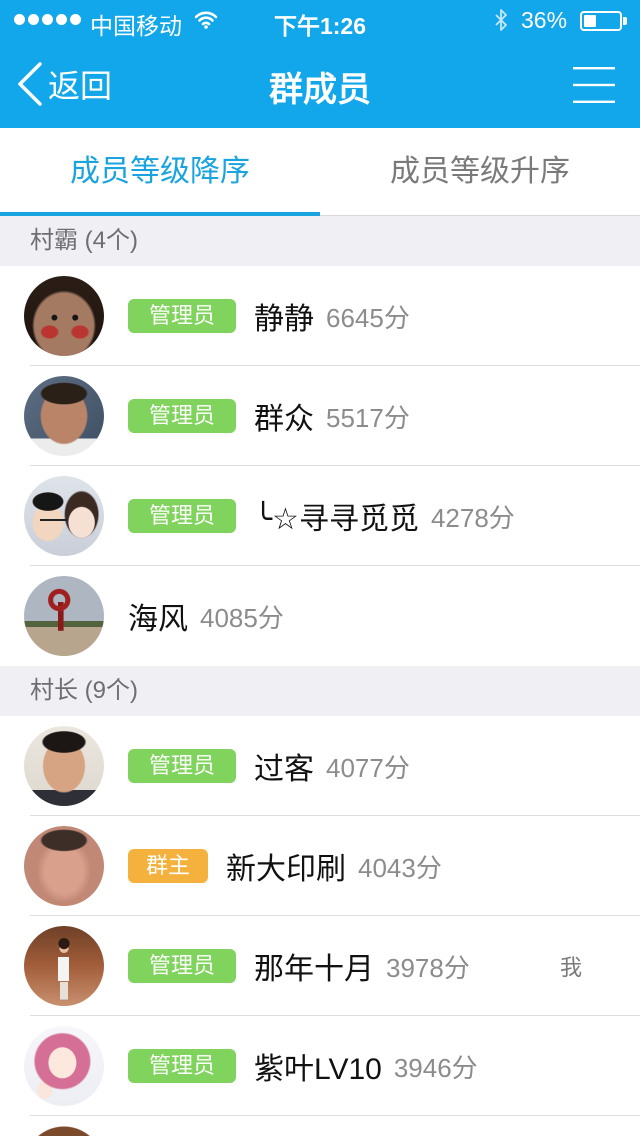 The width and height of the screenshot is (640, 1136). What do you see at coordinates (571, 967) in the screenshot?
I see `self-tag: 我` at bounding box center [571, 967].